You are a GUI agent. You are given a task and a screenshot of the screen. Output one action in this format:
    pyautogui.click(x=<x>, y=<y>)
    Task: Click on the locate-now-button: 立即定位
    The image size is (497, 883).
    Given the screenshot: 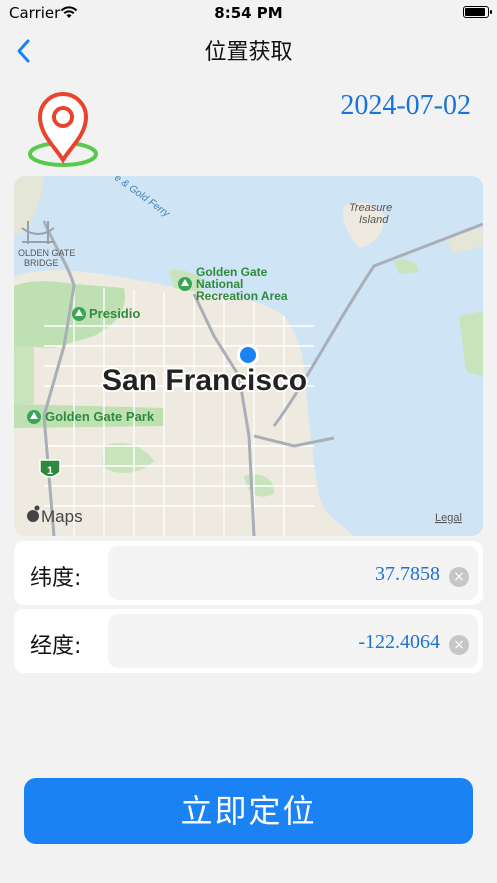 What is the action you would take?
    pyautogui.click(x=248, y=811)
    